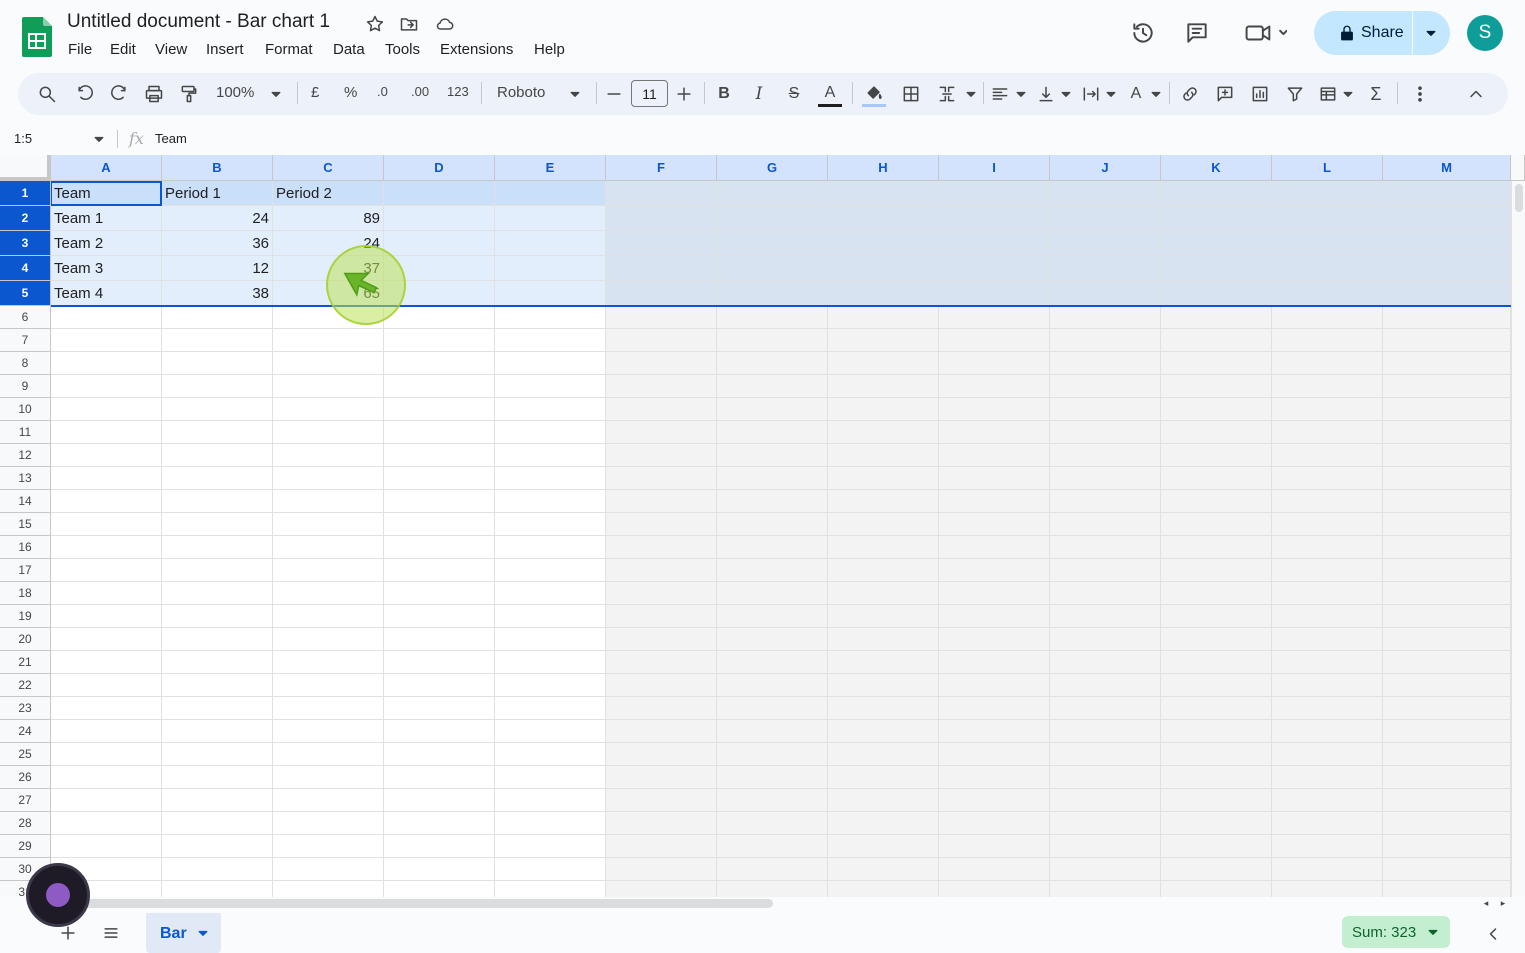  What do you see at coordinates (25, 616) in the screenshot?
I see `row-header-19: 19` at bounding box center [25, 616].